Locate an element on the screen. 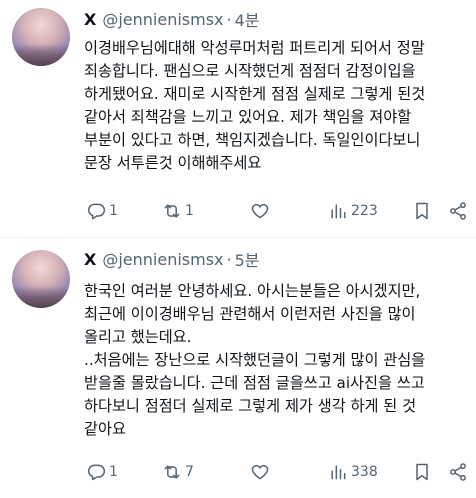 This screenshot has height=498, width=476. action-bar: 1 7 338 is located at coordinates (276, 472).